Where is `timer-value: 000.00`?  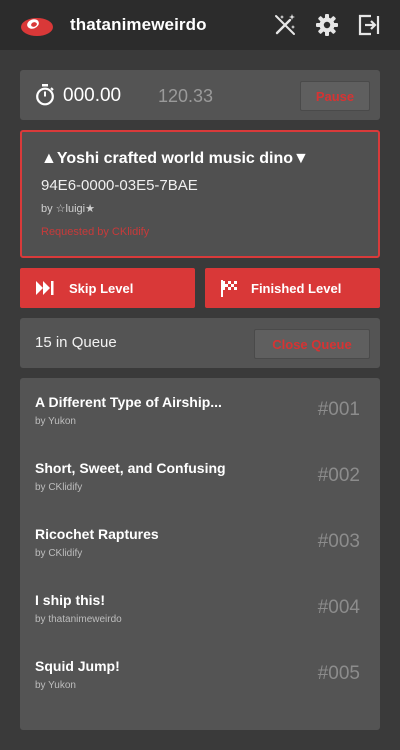 timer-value: 000.00 is located at coordinates (92, 95).